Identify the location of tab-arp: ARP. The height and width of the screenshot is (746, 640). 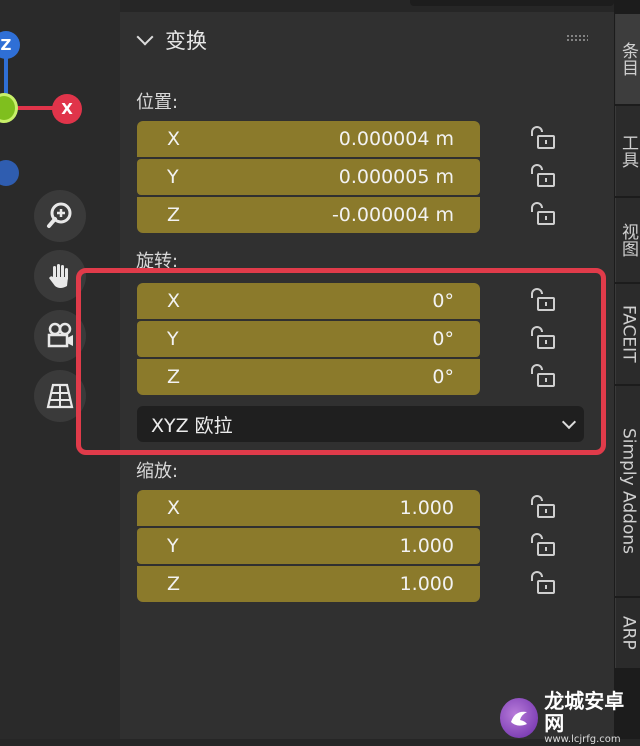
(627, 633).